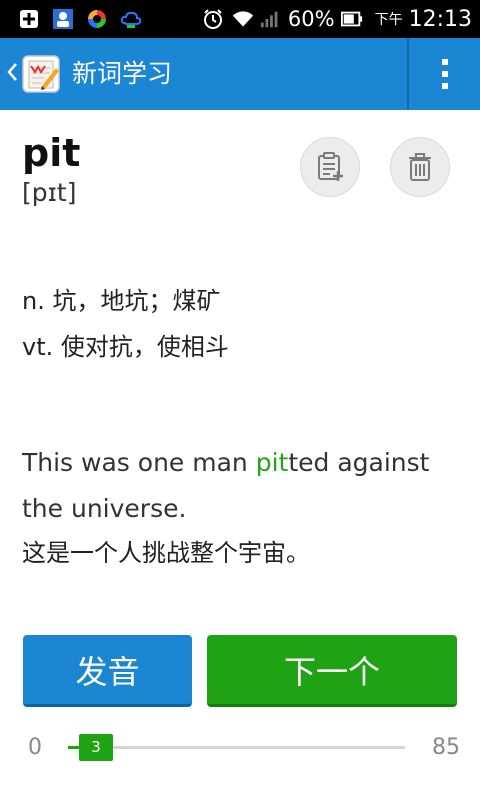  What do you see at coordinates (96, 747) in the screenshot?
I see `progress-thumb: 3` at bounding box center [96, 747].